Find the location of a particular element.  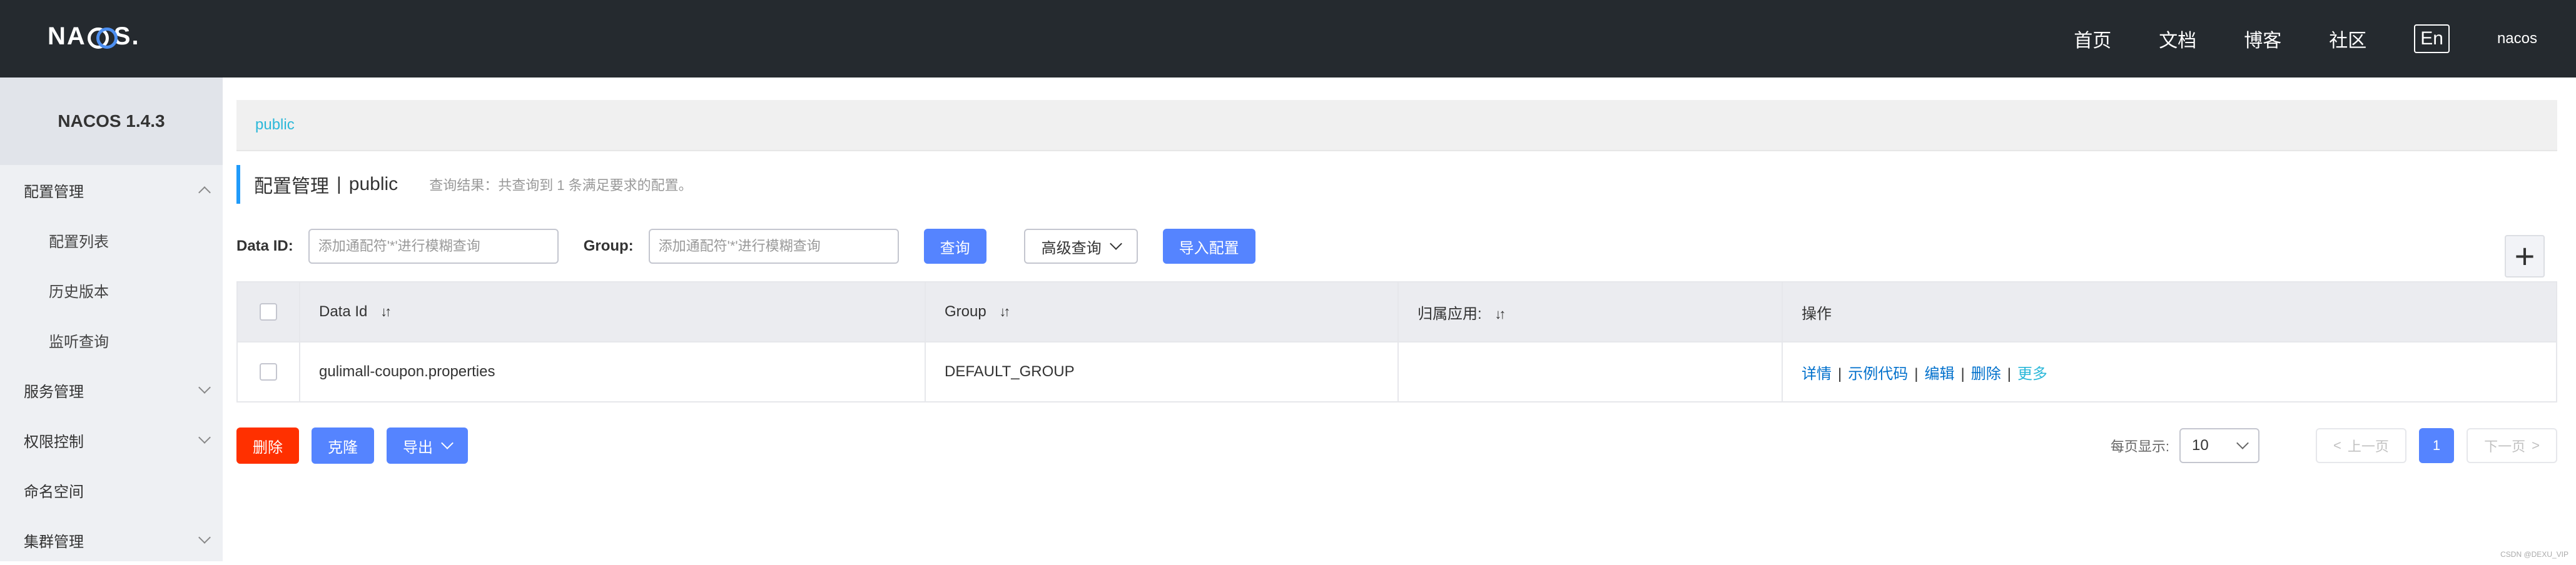

sidebar-version-title: NACOS 1.4.3 is located at coordinates (111, 121).